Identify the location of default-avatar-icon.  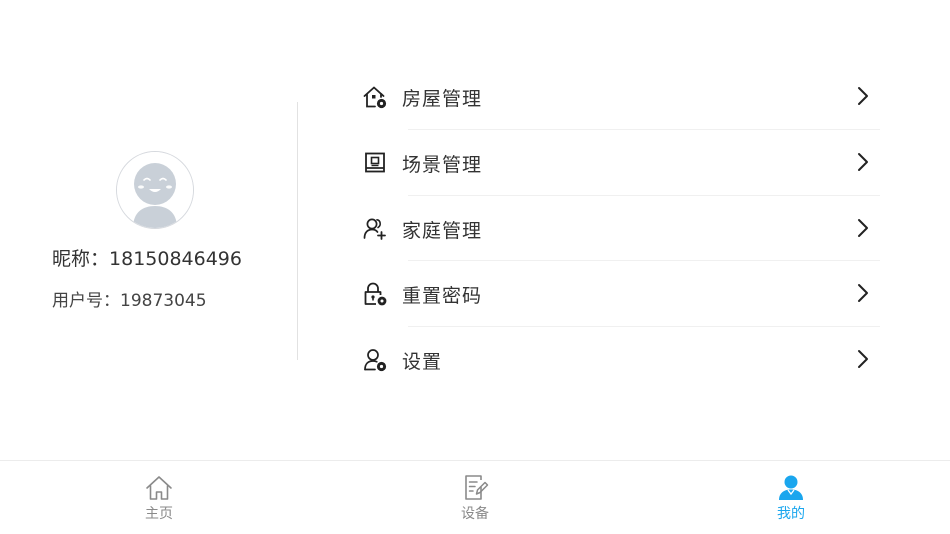
(155, 190).